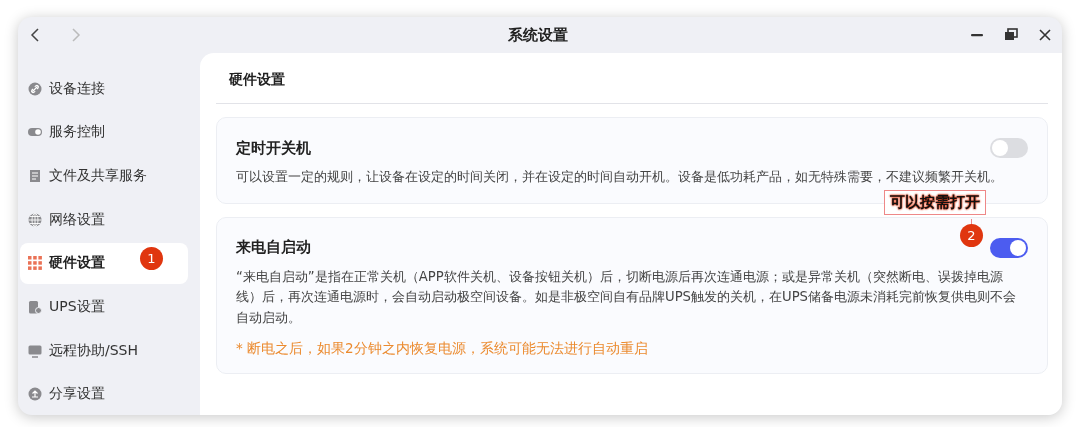 The image size is (1080, 427). Describe the element at coordinates (935, 202) in the screenshot. I see `callout-label: 可以按需打开` at that location.